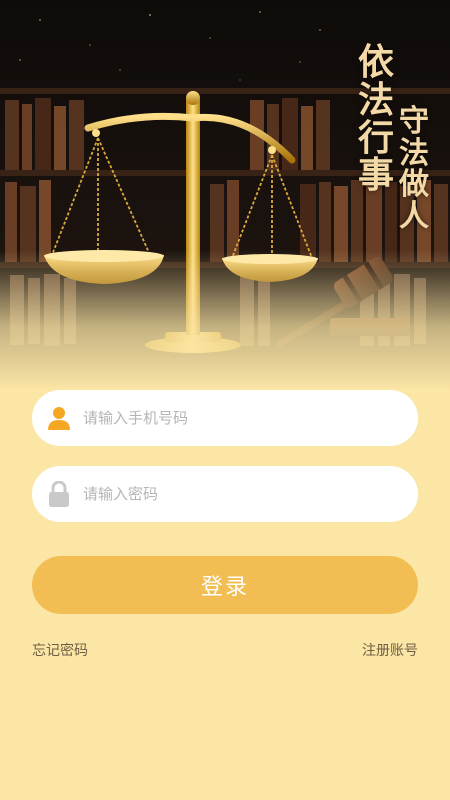  What do you see at coordinates (414, 184) in the screenshot?
I see `slogan-char: 做` at bounding box center [414, 184].